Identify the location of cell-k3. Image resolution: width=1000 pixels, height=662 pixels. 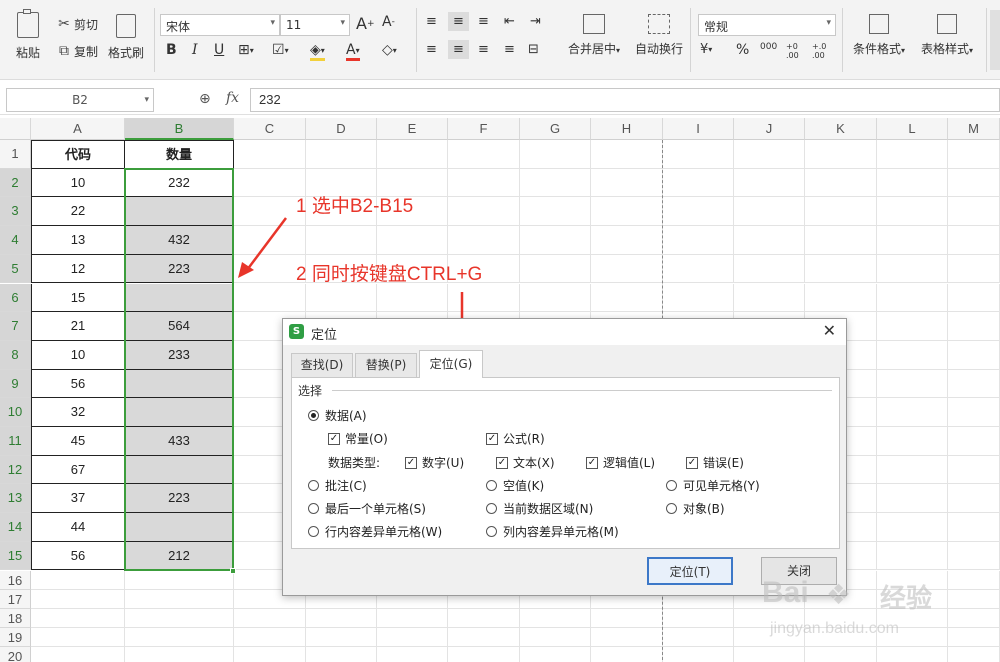
(841, 212).